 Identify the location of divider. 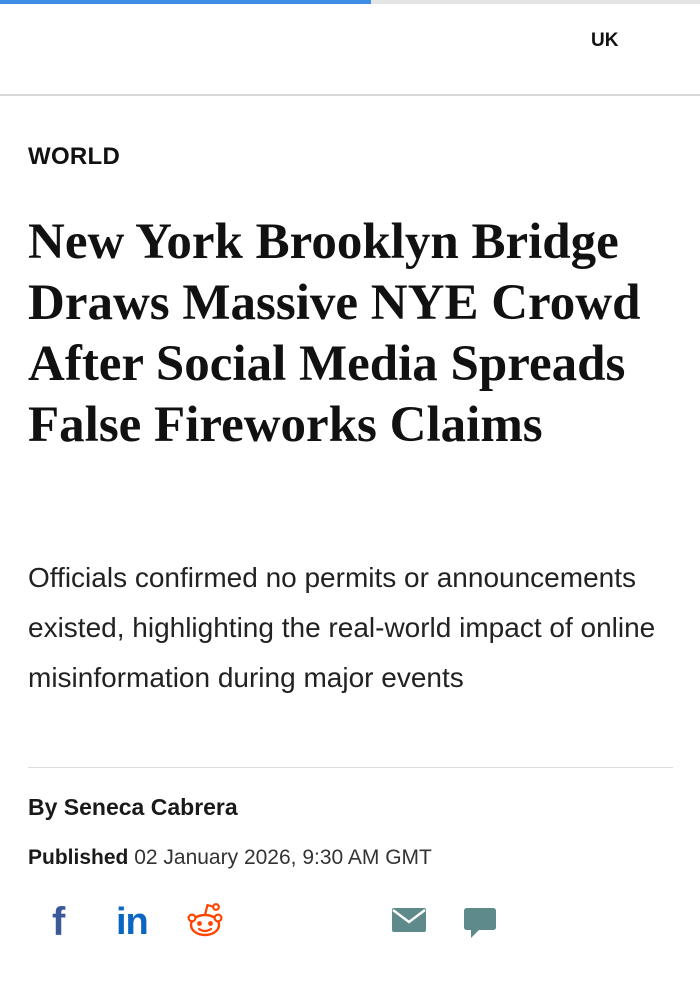
(350, 767).